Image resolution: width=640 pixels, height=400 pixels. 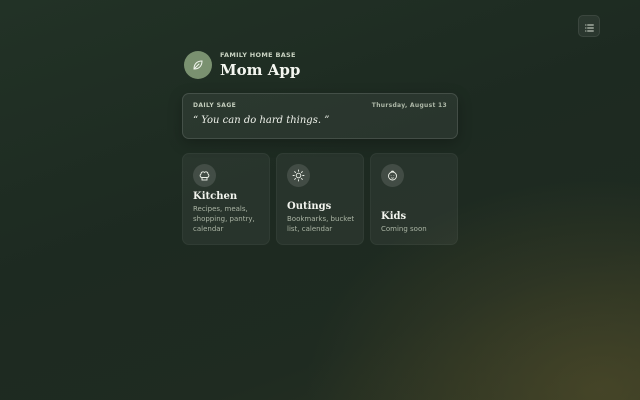 I want to click on baby-icon, so click(x=392, y=175).